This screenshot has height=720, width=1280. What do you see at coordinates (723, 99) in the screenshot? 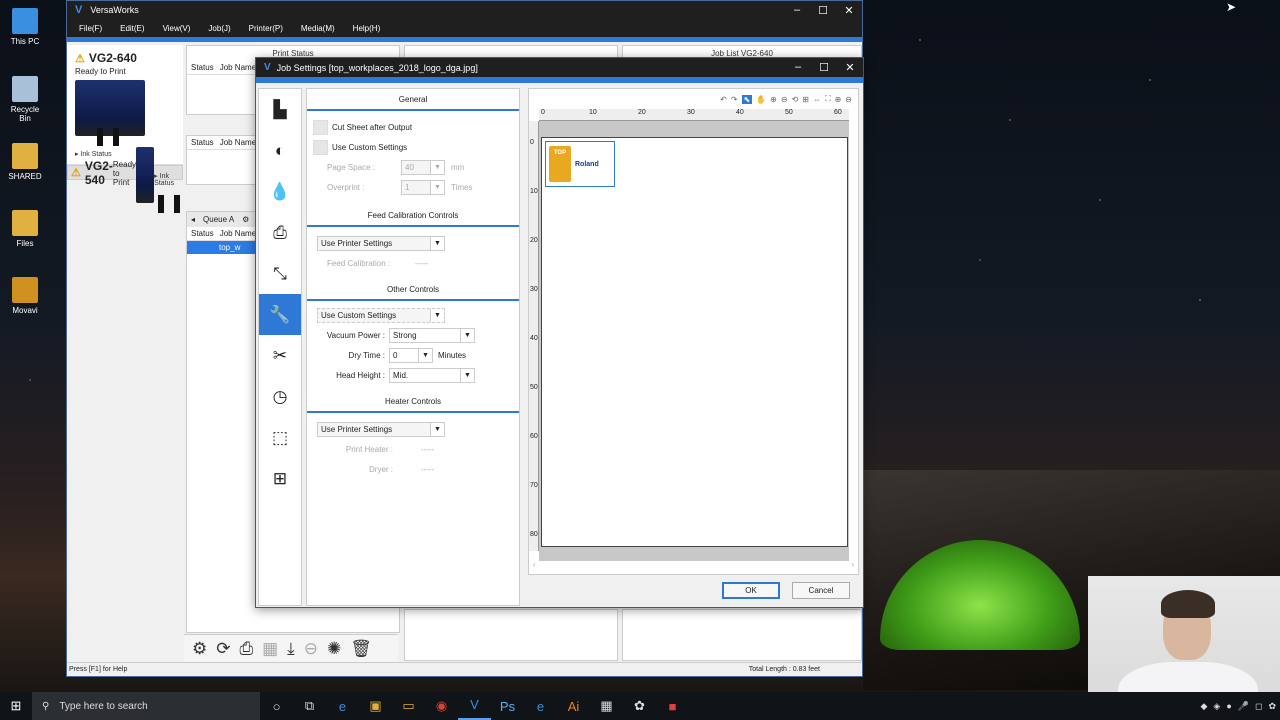
I see `undo-icon: ↶` at bounding box center [723, 99].